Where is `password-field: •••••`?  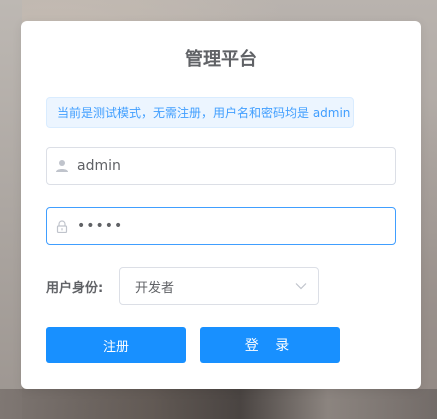
password-field: ••••• is located at coordinates (221, 226).